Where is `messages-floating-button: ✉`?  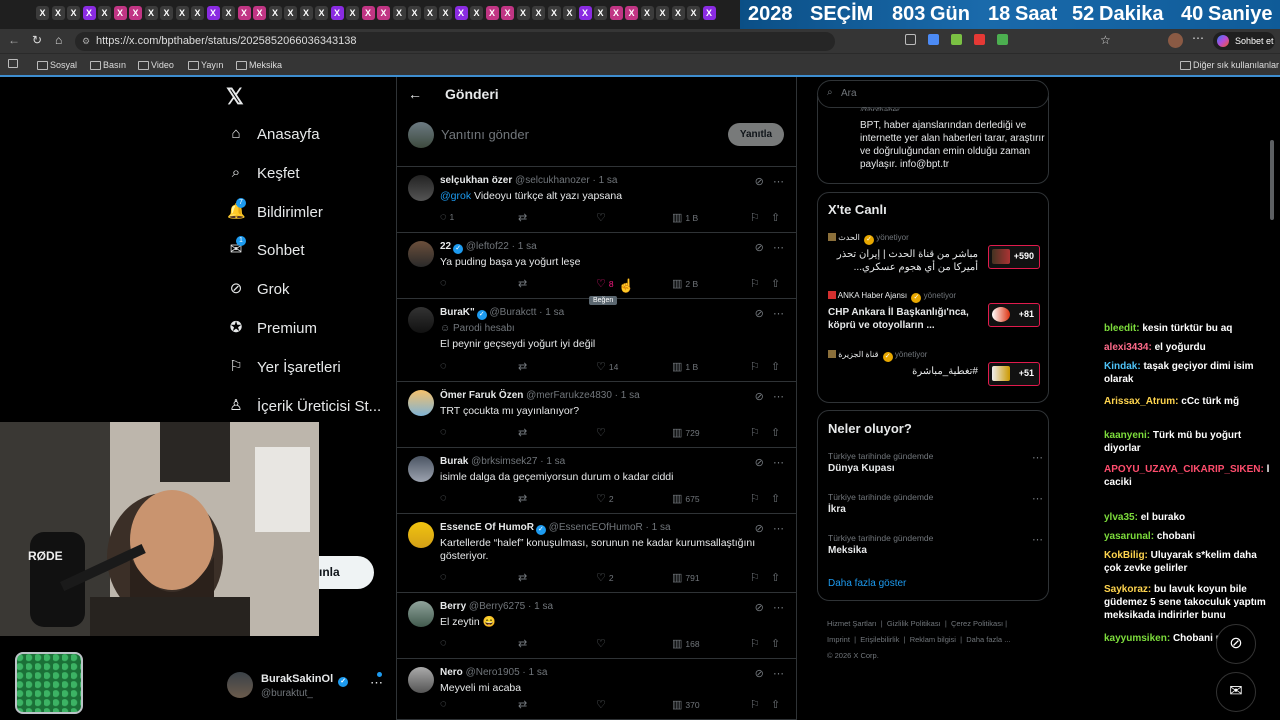 messages-floating-button: ✉ is located at coordinates (1236, 692).